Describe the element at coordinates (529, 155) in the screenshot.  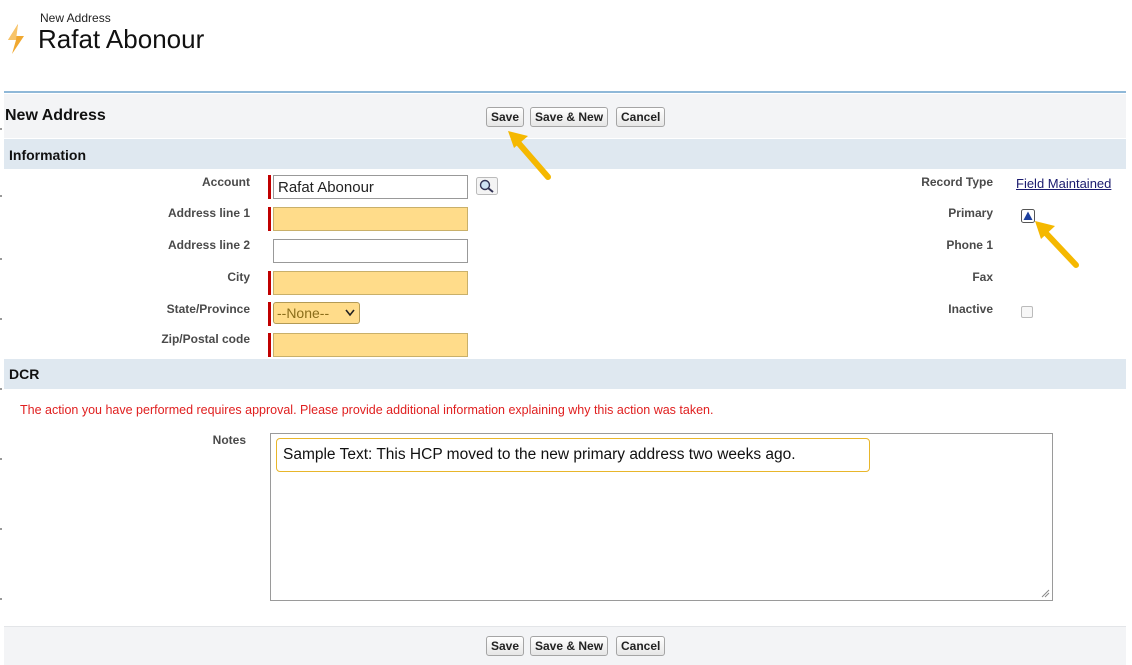
I see `annotation-arrow-save-icon` at that location.